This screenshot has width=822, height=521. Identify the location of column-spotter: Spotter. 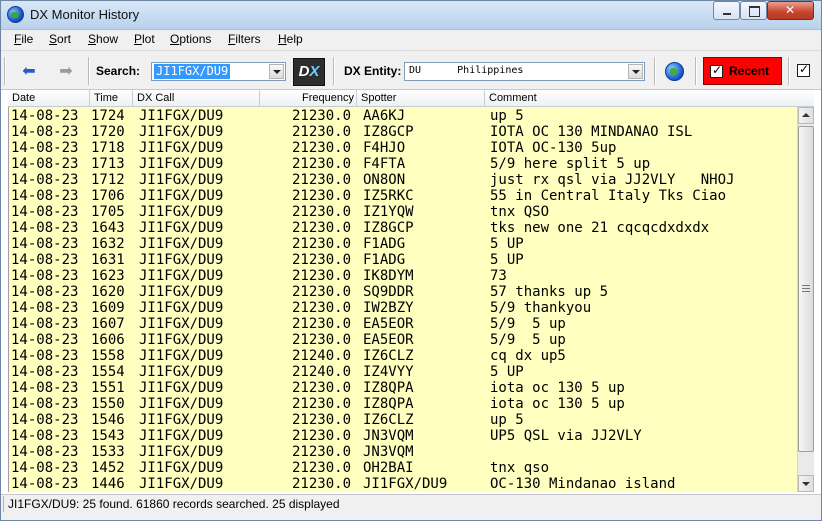
(421, 98).